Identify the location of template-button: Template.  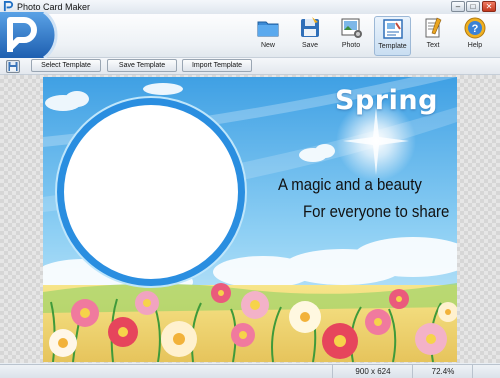
(392, 36).